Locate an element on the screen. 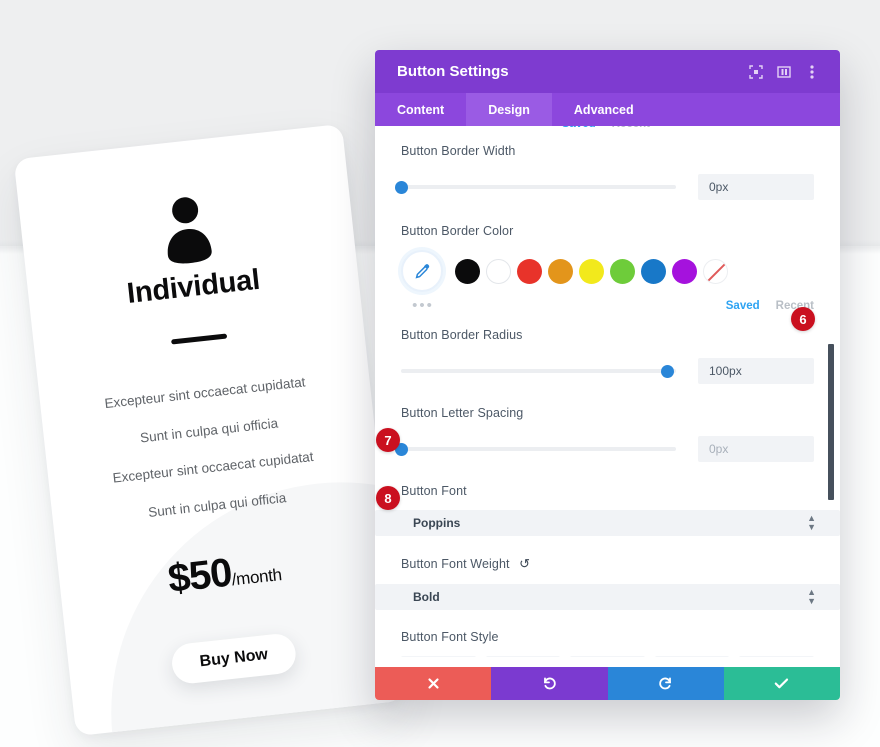 The width and height of the screenshot is (880, 747). border-radius-slider is located at coordinates (538, 371).